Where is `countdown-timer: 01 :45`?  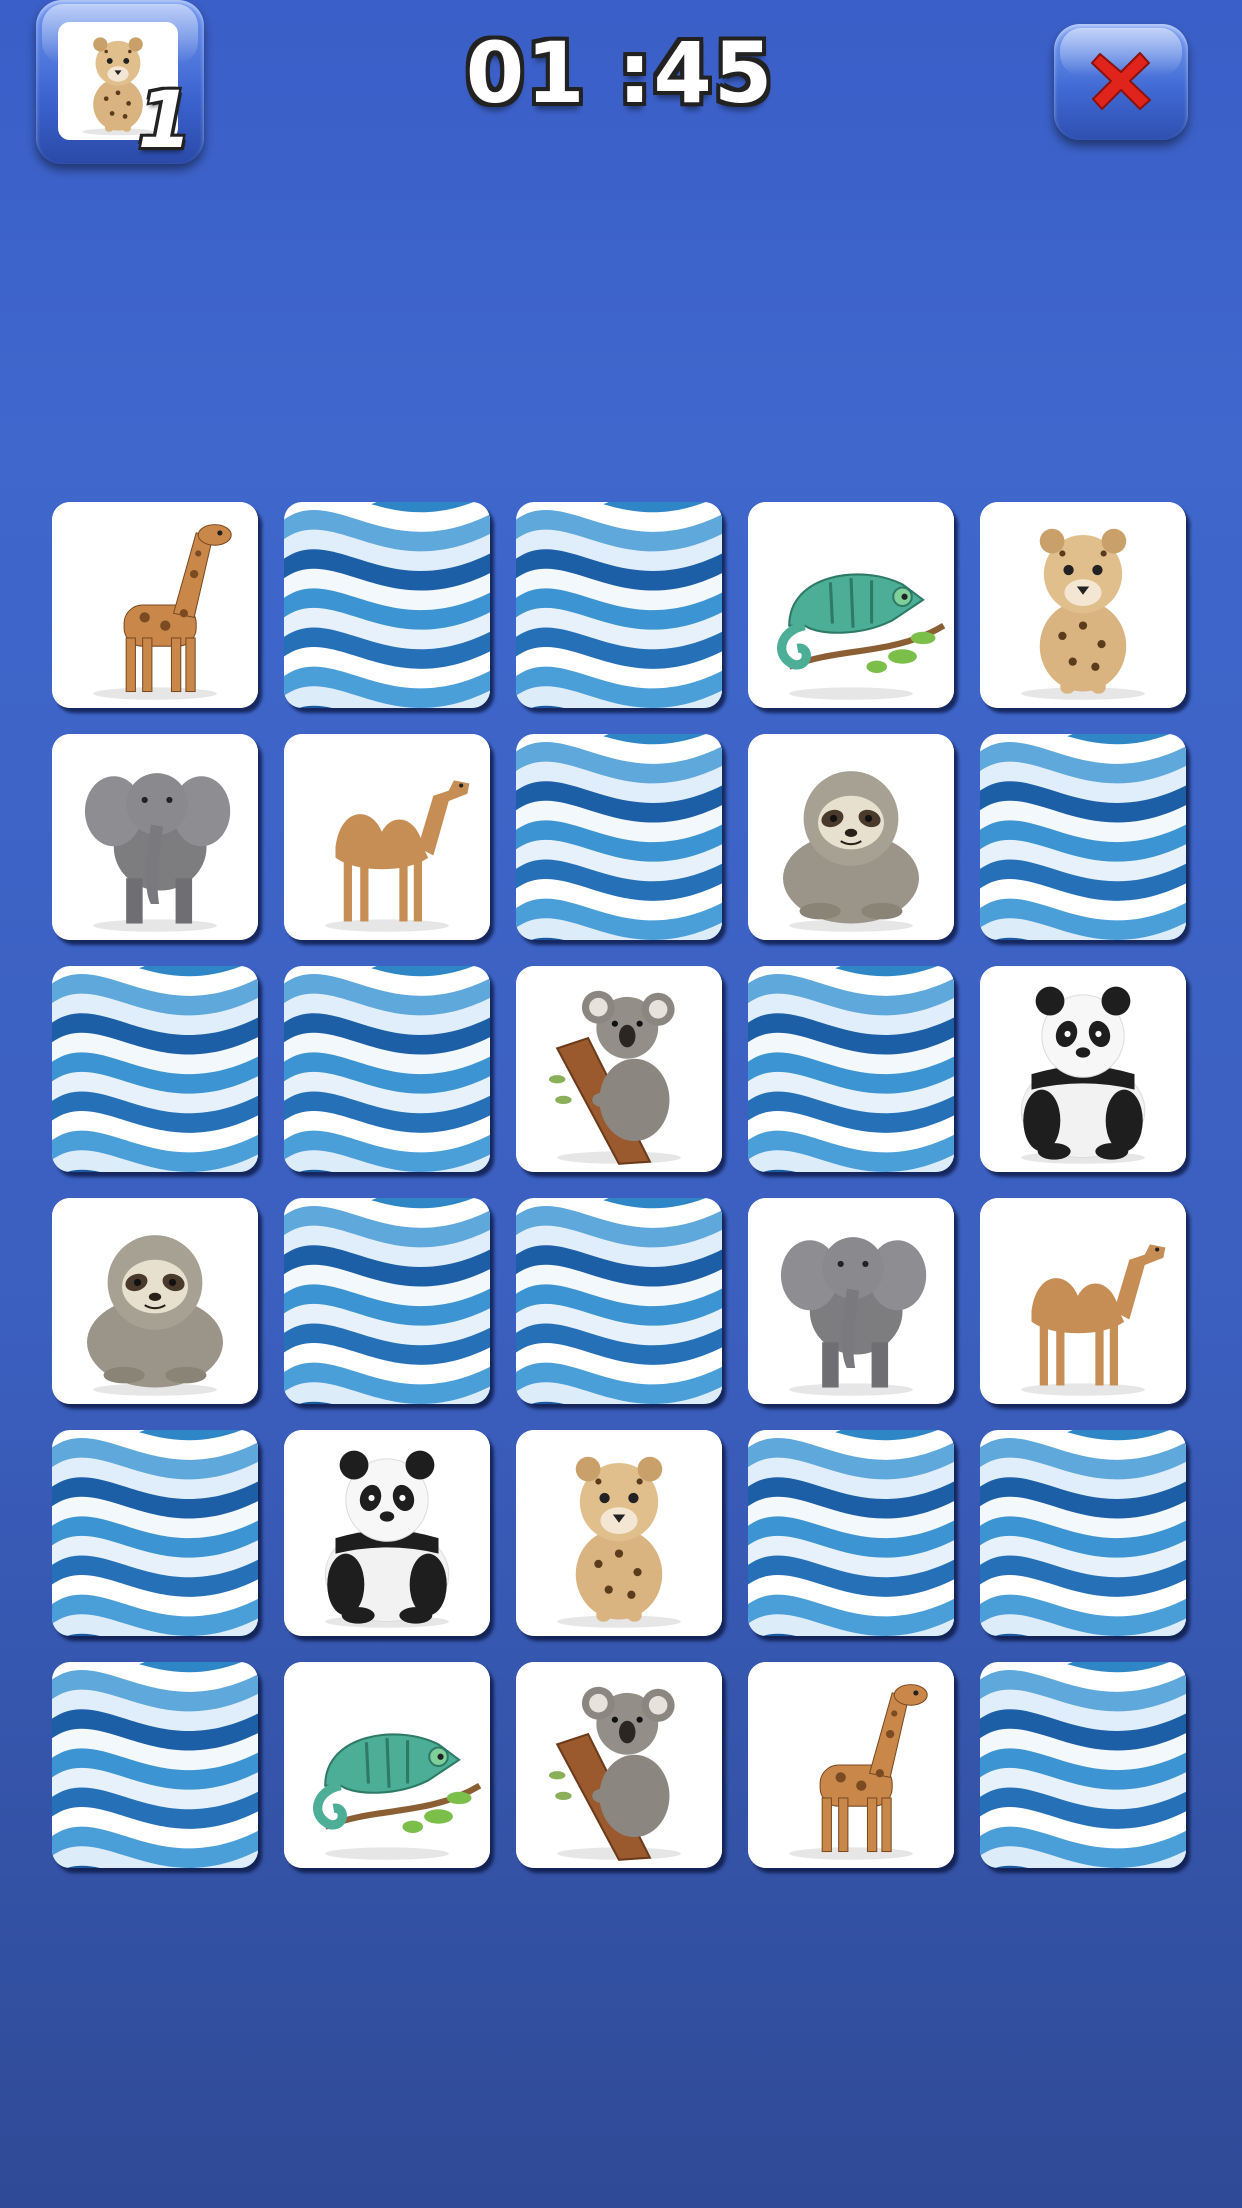
countdown-timer: 01 :45 is located at coordinates (620, 73).